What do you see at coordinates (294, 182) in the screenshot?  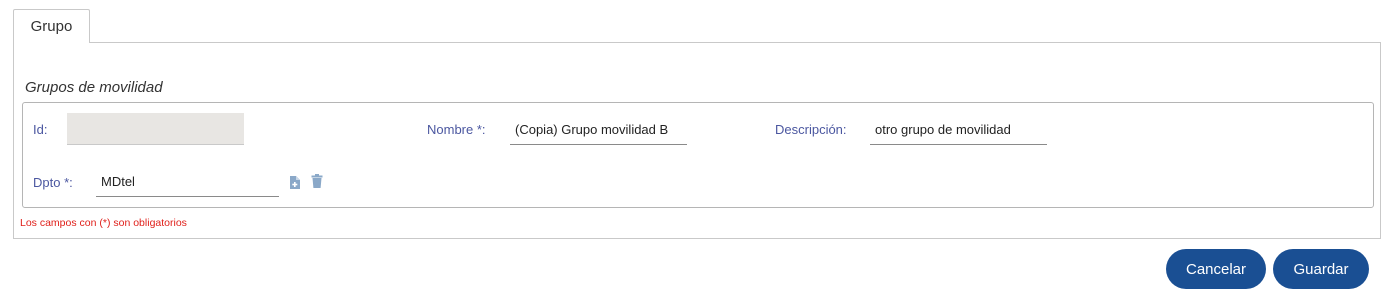 I see `add-document-icon` at bounding box center [294, 182].